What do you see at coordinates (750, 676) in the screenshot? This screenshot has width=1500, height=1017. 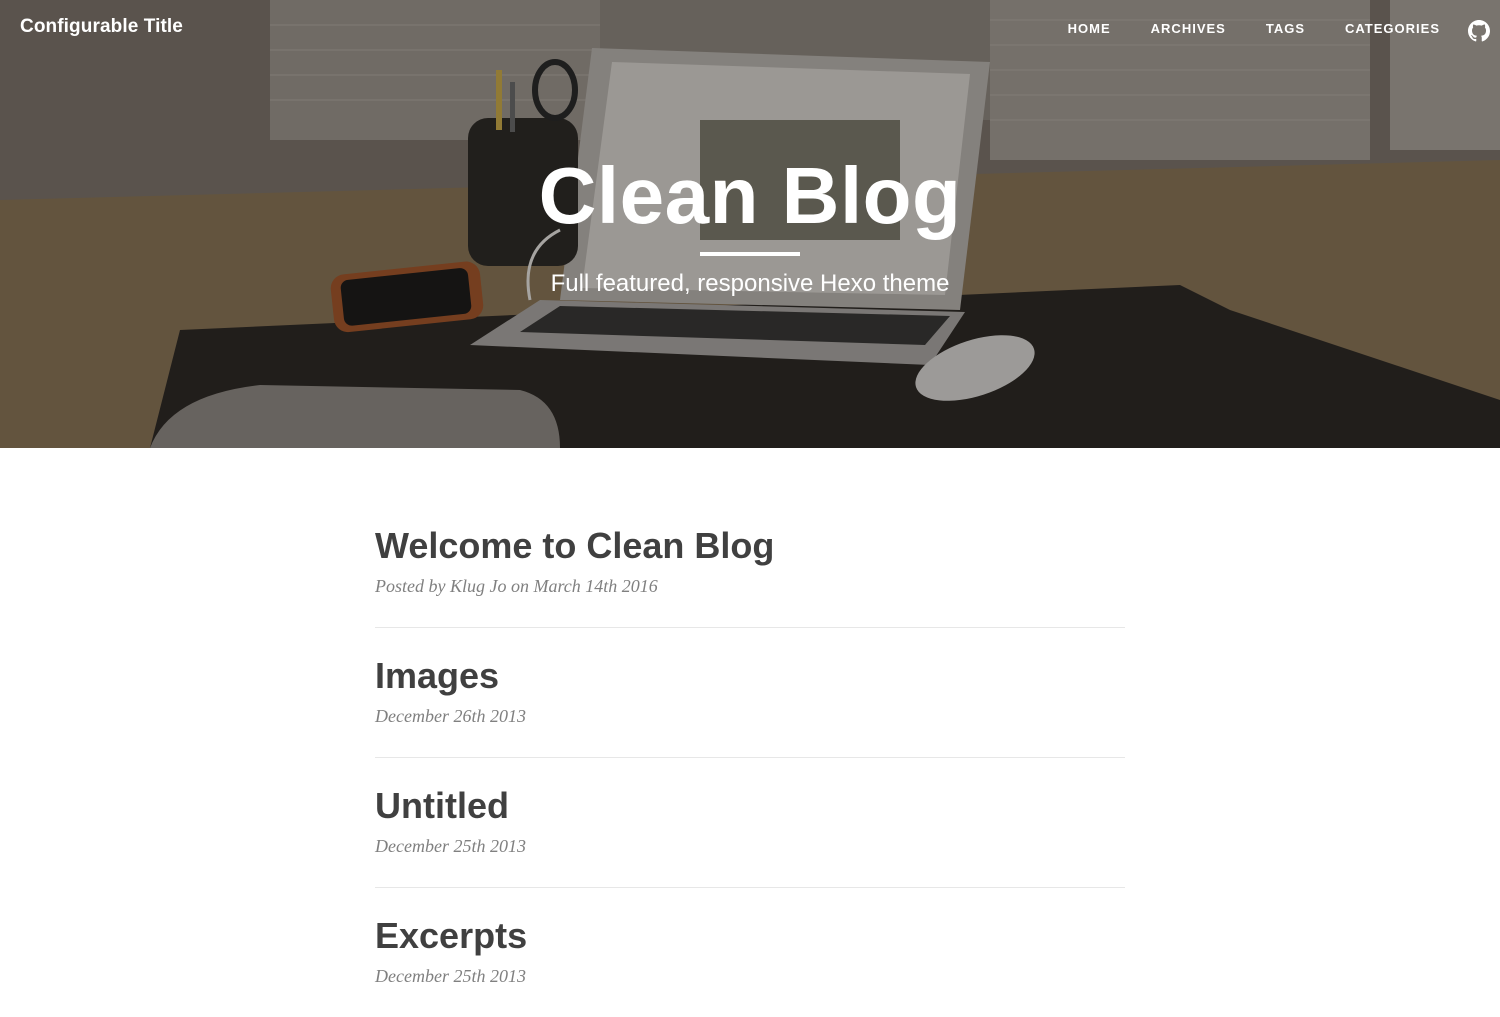 I see `post-title: Images` at bounding box center [750, 676].